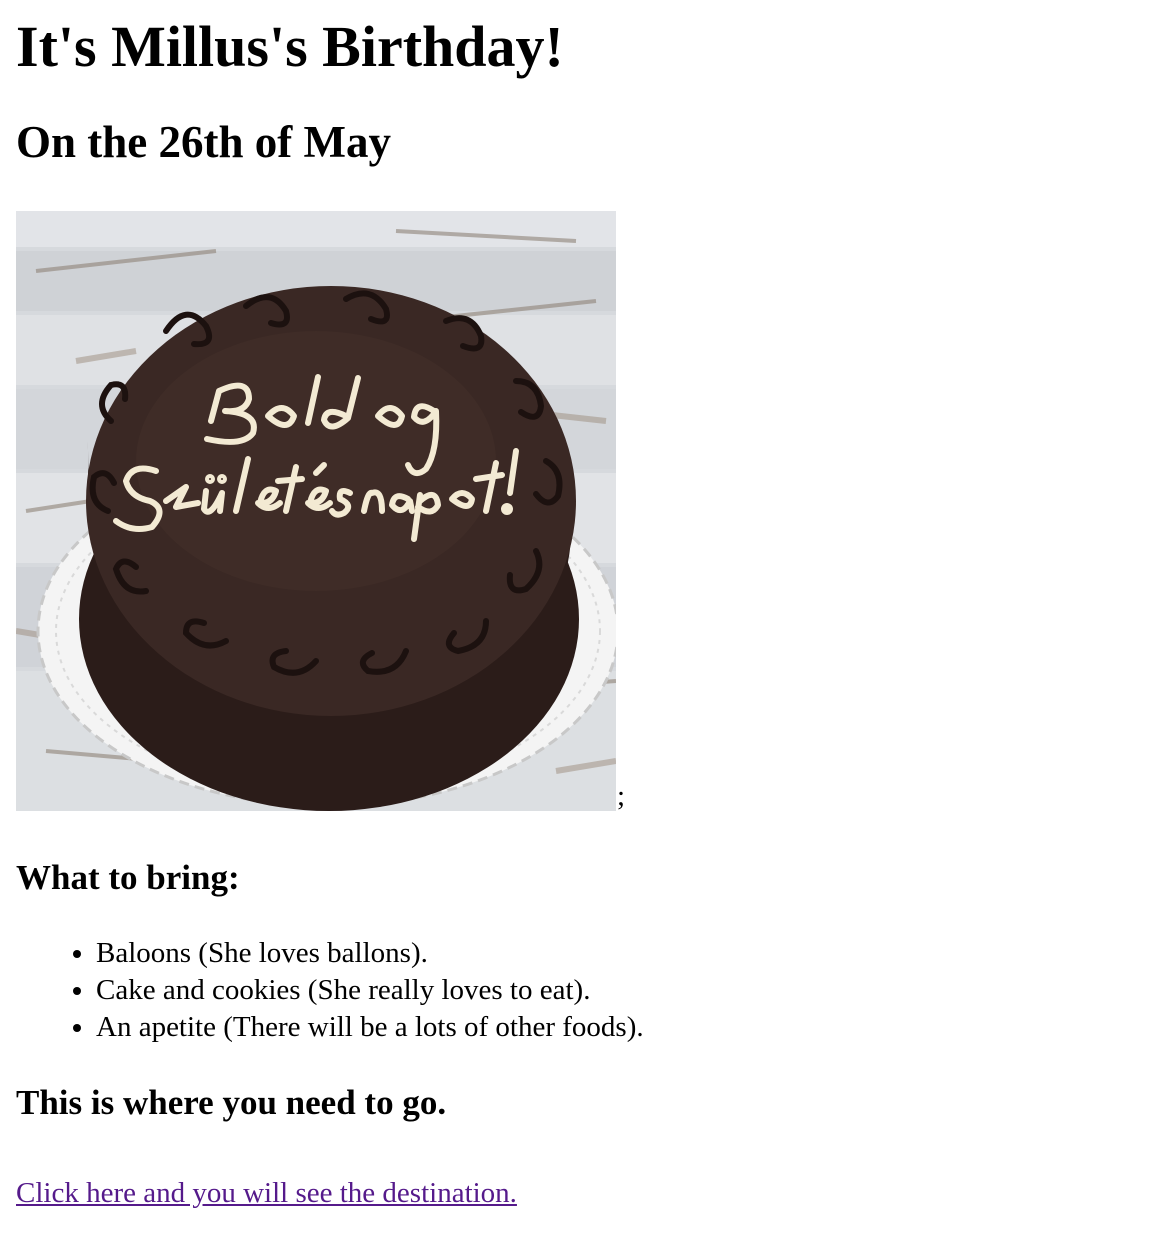 The image size is (1174, 1236). What do you see at coordinates (627, 953) in the screenshot?
I see `list-item: Baloons (She loves ballons).` at bounding box center [627, 953].